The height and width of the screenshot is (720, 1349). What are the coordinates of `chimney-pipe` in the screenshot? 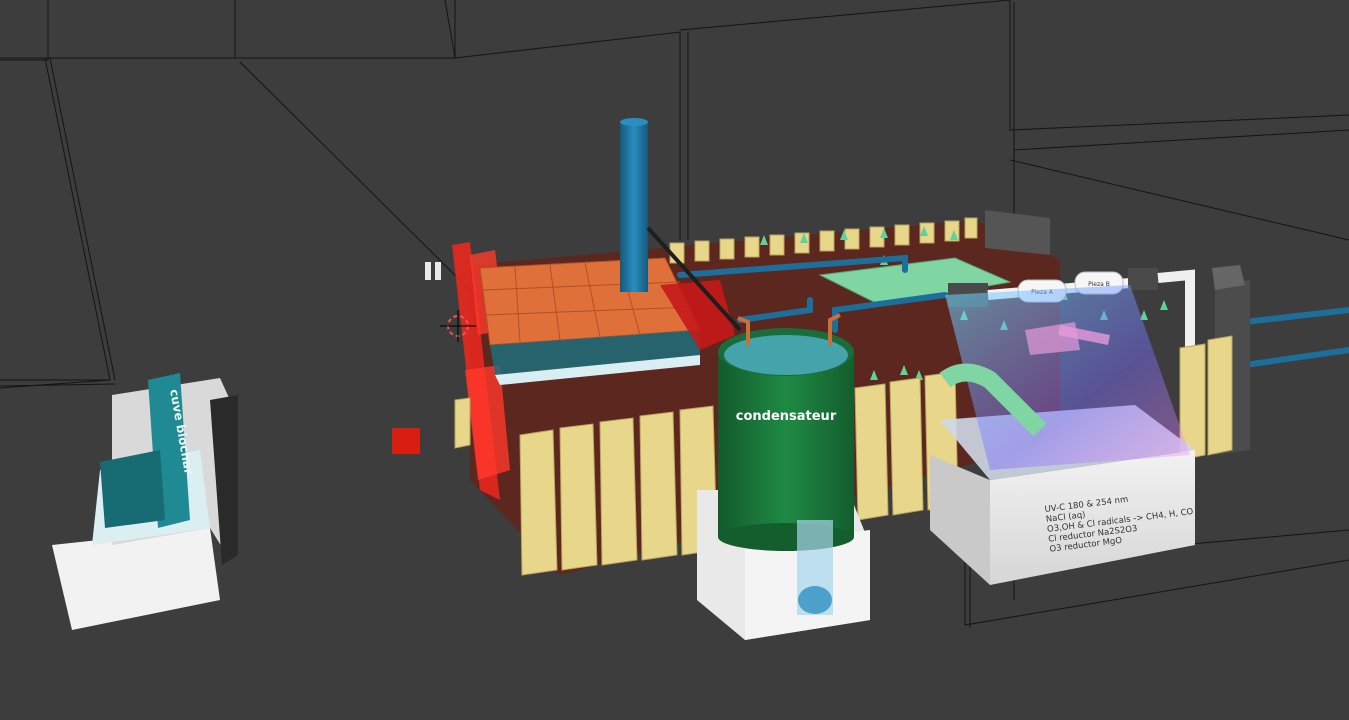 It's located at (634, 205).